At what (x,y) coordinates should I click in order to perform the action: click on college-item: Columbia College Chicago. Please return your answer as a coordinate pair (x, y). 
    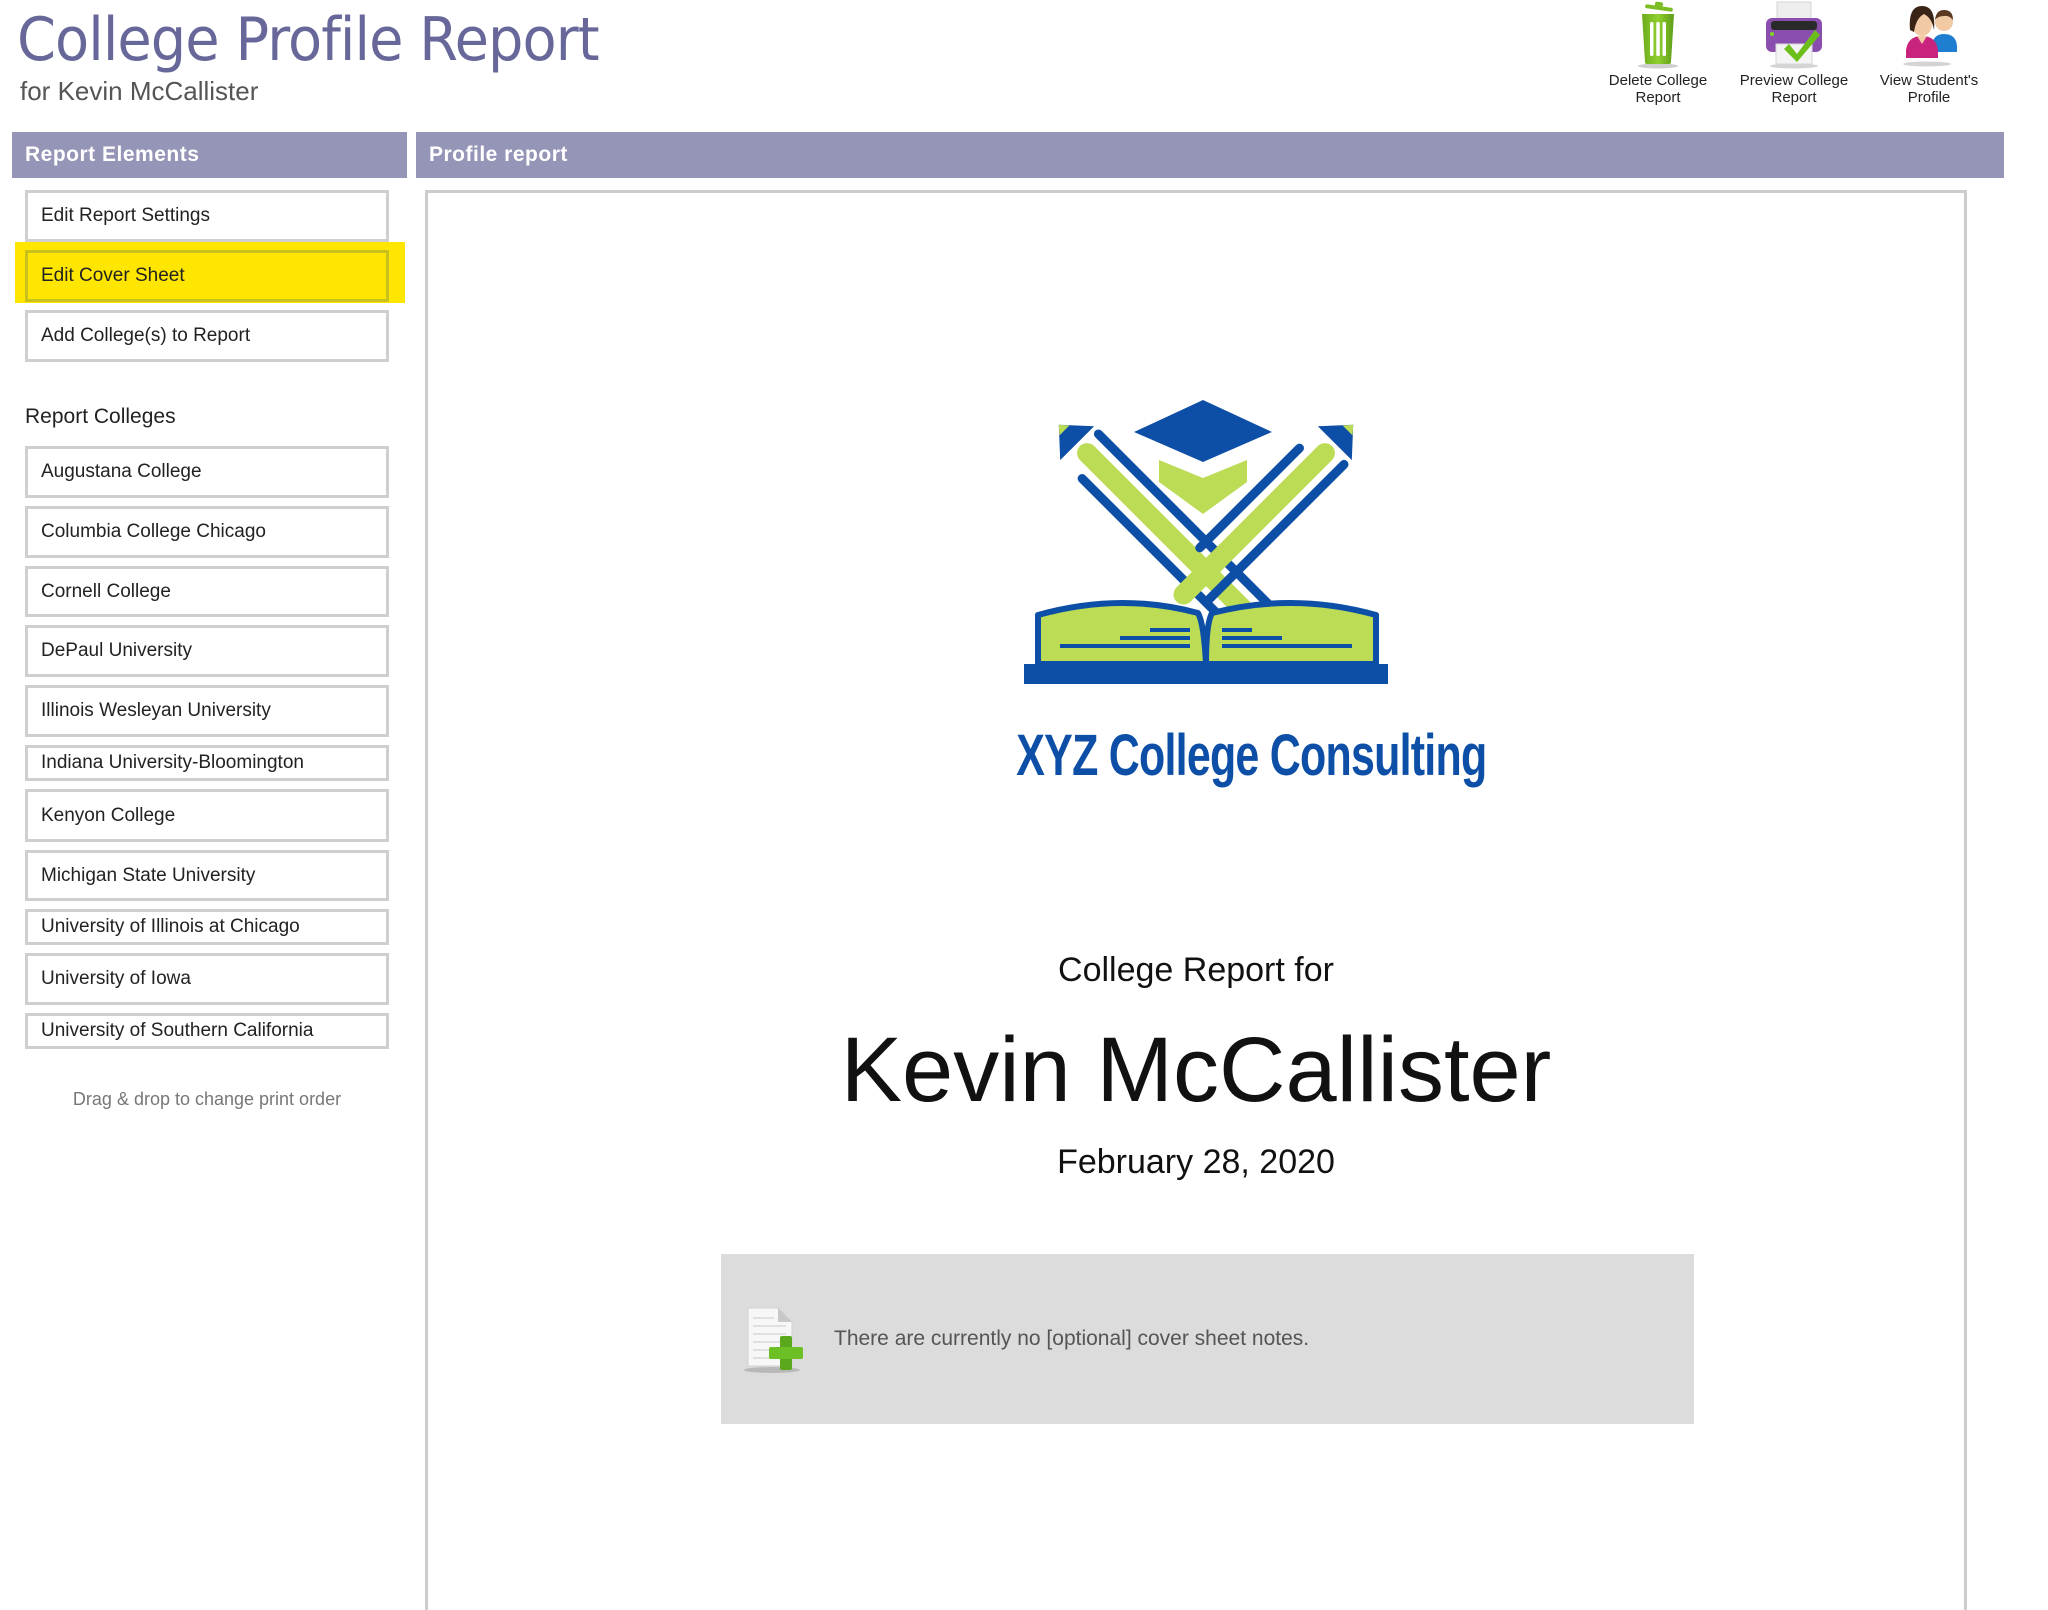
    Looking at the image, I should click on (207, 532).